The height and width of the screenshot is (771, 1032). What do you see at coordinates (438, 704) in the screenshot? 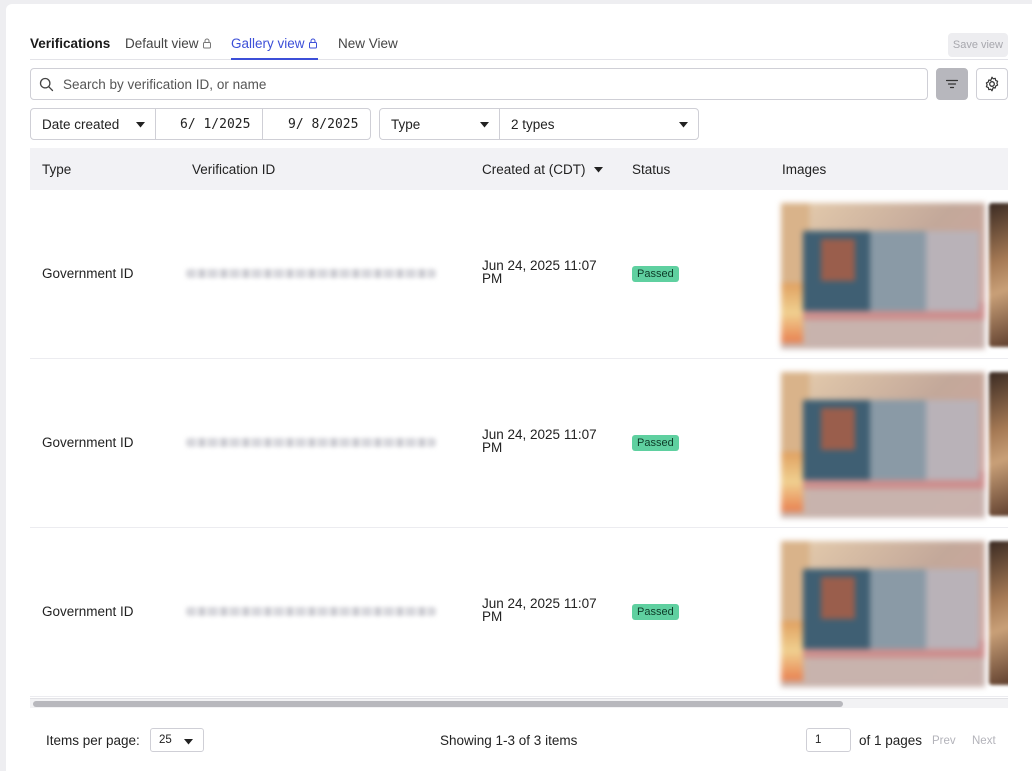
I see `scrollbar-thumb` at bounding box center [438, 704].